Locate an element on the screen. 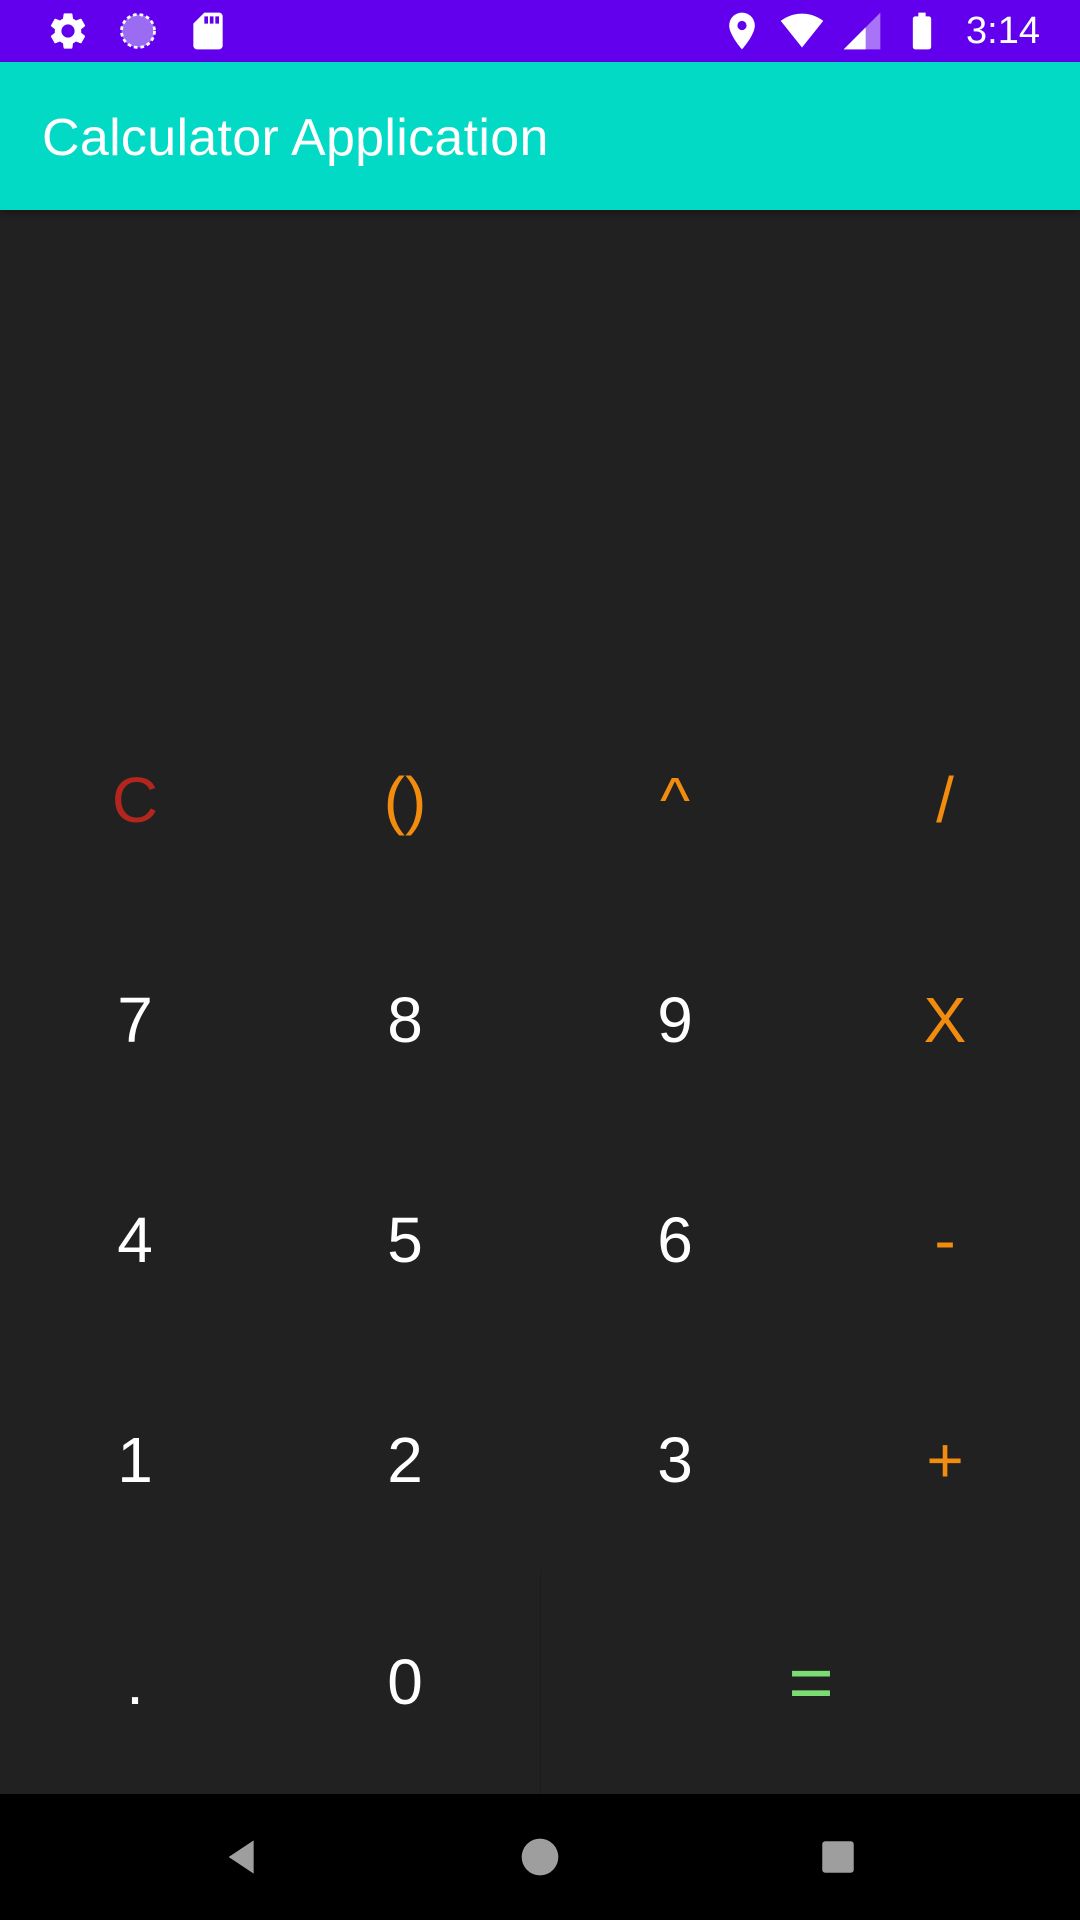 Image resolution: width=1080 pixels, height=1920 pixels. back-button is located at coordinates (242, 1857).